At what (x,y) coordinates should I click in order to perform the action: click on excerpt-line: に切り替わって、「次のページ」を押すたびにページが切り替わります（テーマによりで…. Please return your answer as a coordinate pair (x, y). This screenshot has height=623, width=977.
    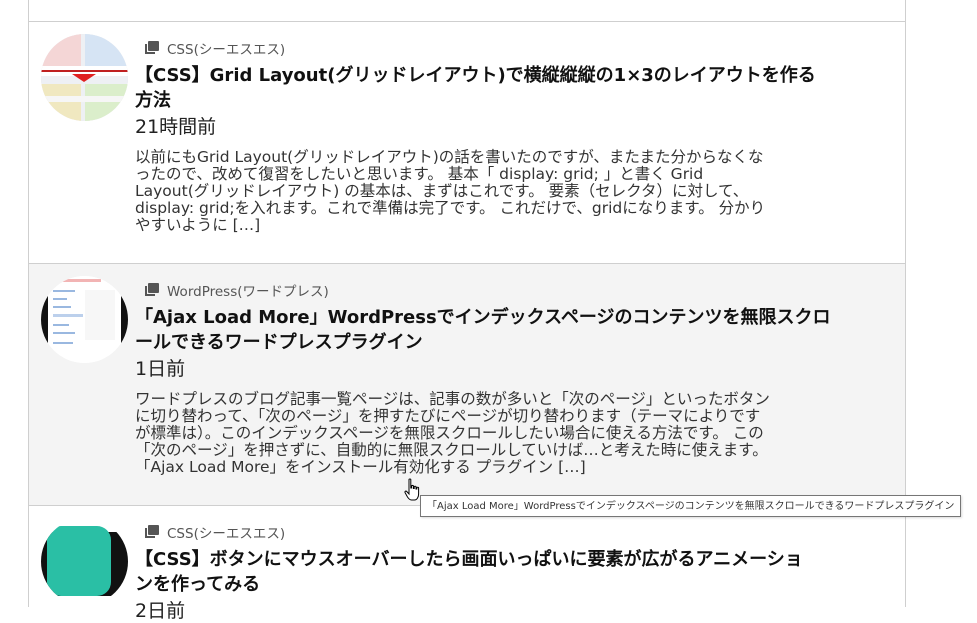
    Looking at the image, I should click on (448, 416).